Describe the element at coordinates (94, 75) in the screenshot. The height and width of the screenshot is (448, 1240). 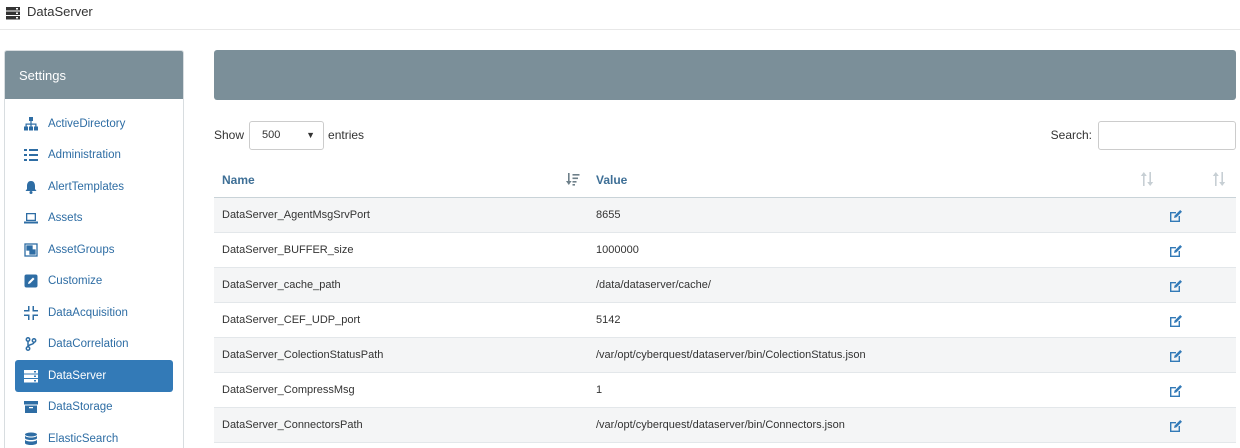
I see `sidebar-header: Settings` at that location.